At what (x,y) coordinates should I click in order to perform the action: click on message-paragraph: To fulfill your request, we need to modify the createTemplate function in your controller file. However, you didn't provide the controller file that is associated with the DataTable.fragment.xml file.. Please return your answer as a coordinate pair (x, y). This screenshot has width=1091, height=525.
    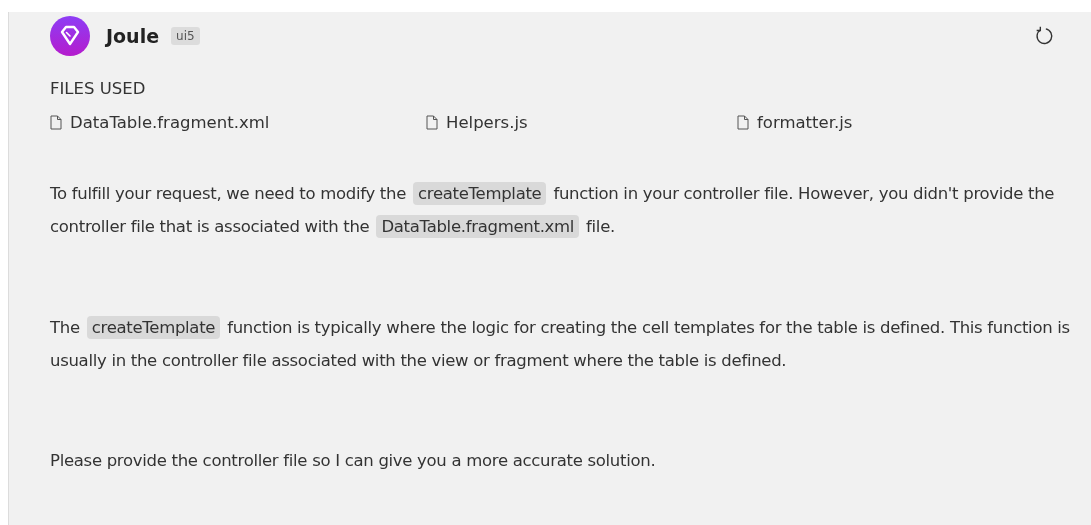
    Looking at the image, I should click on (553, 210).